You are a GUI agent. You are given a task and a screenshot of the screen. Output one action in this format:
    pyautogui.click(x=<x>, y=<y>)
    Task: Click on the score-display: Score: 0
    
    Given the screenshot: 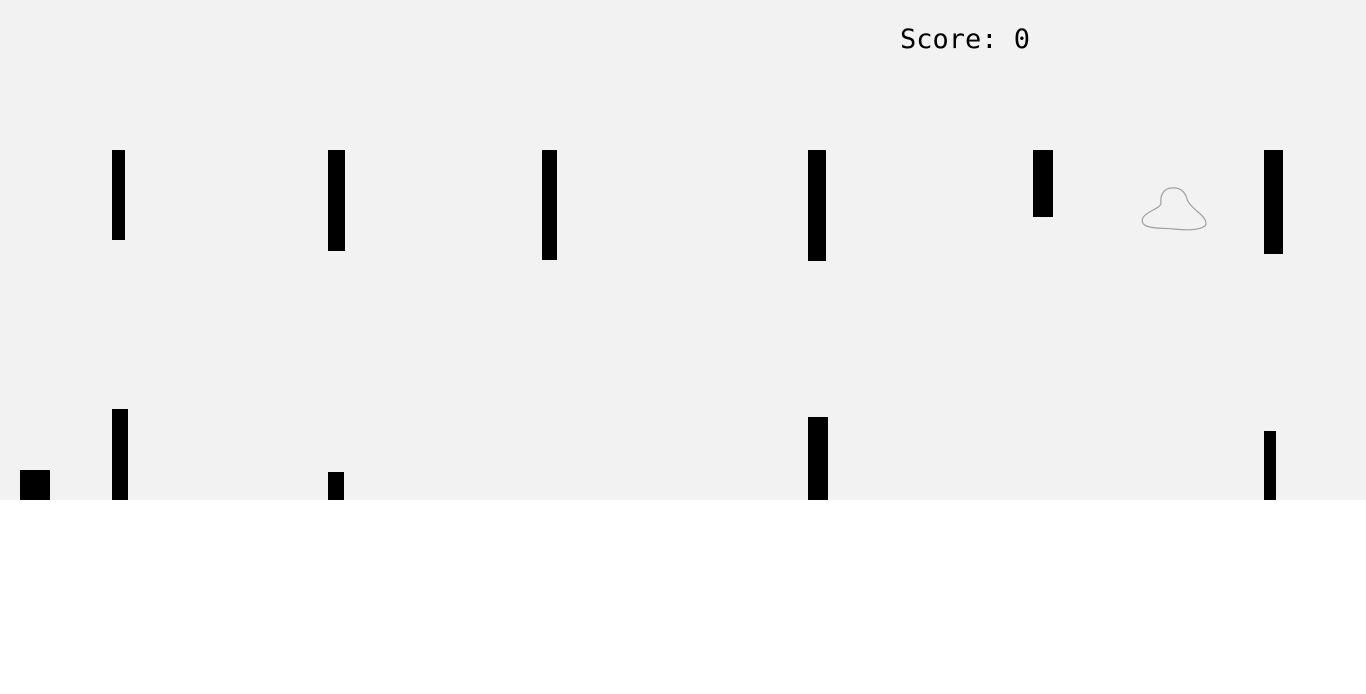 What is the action you would take?
    pyautogui.click(x=965, y=40)
    